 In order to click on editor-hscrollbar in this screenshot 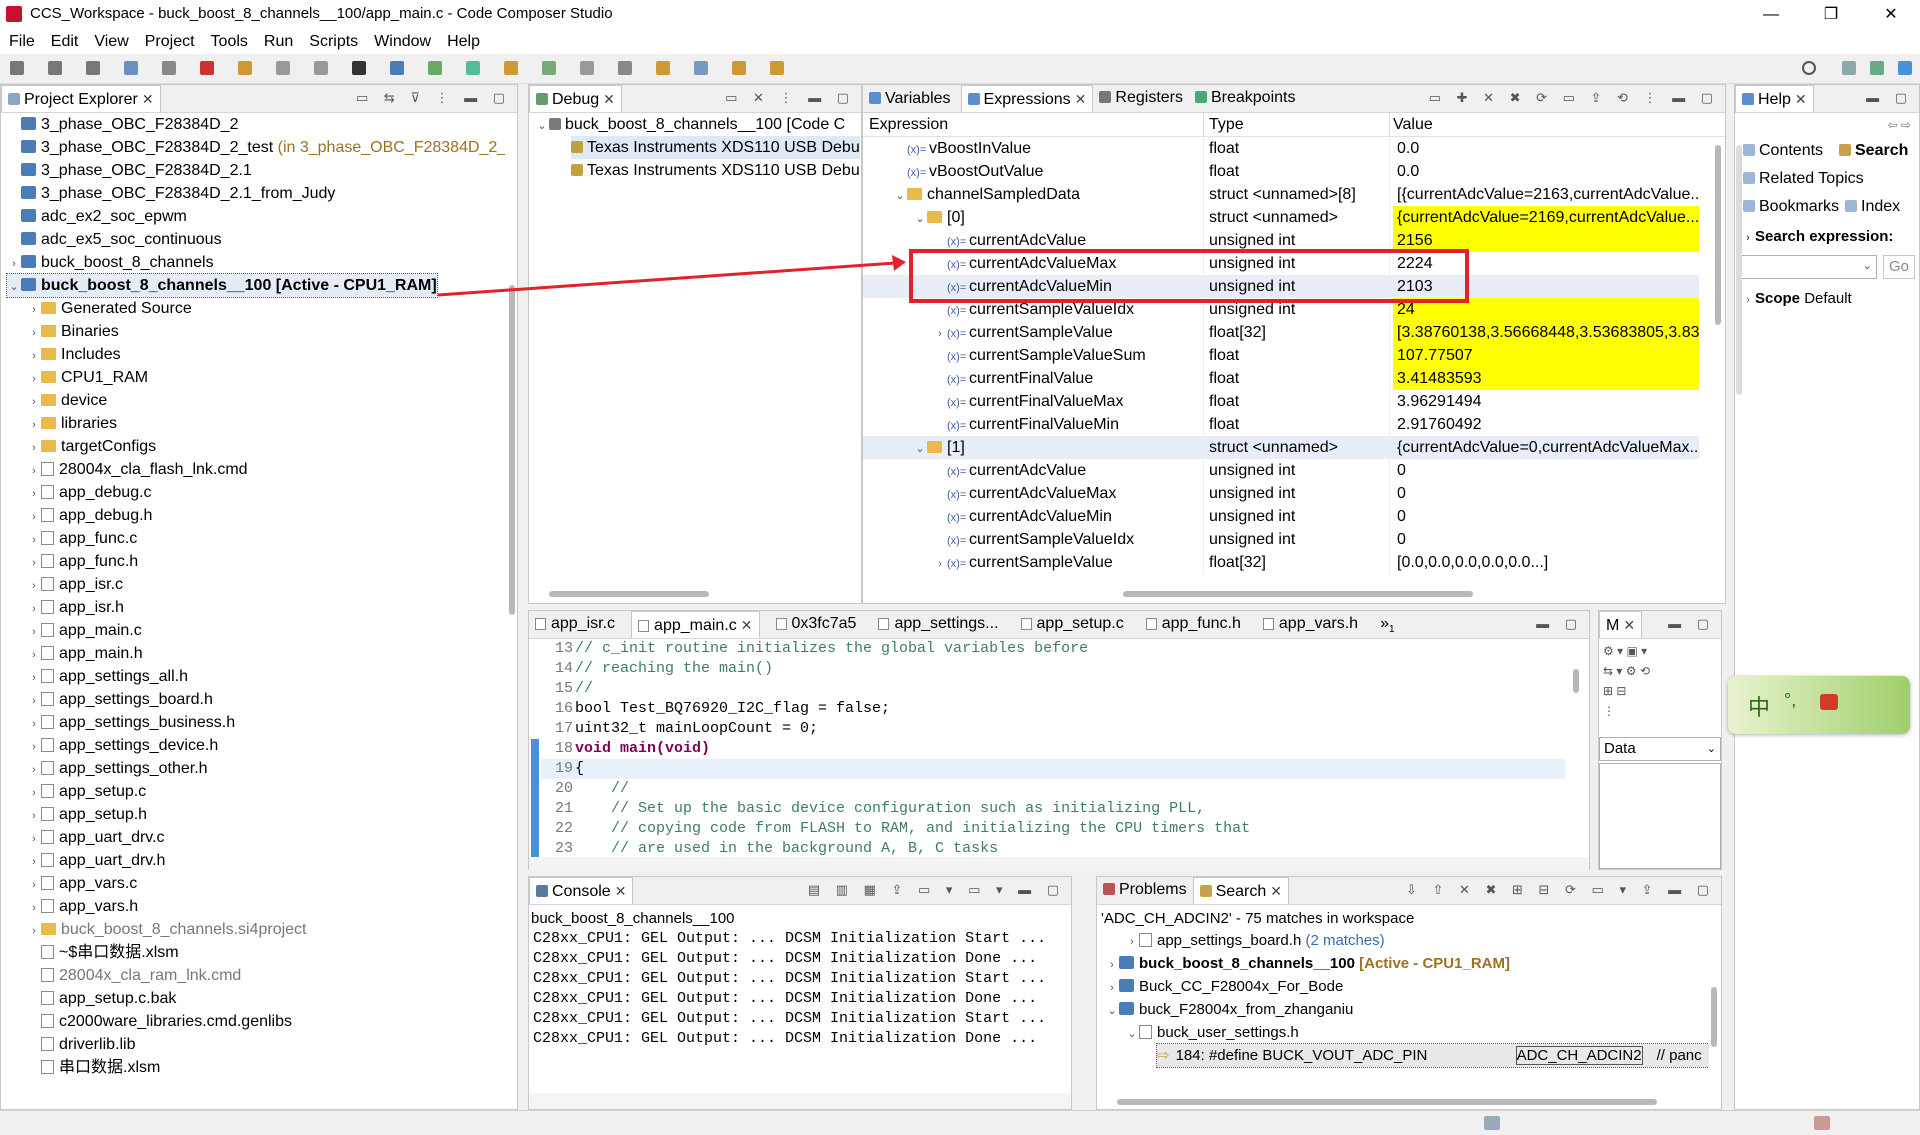, I will do `click(1059, 864)`.